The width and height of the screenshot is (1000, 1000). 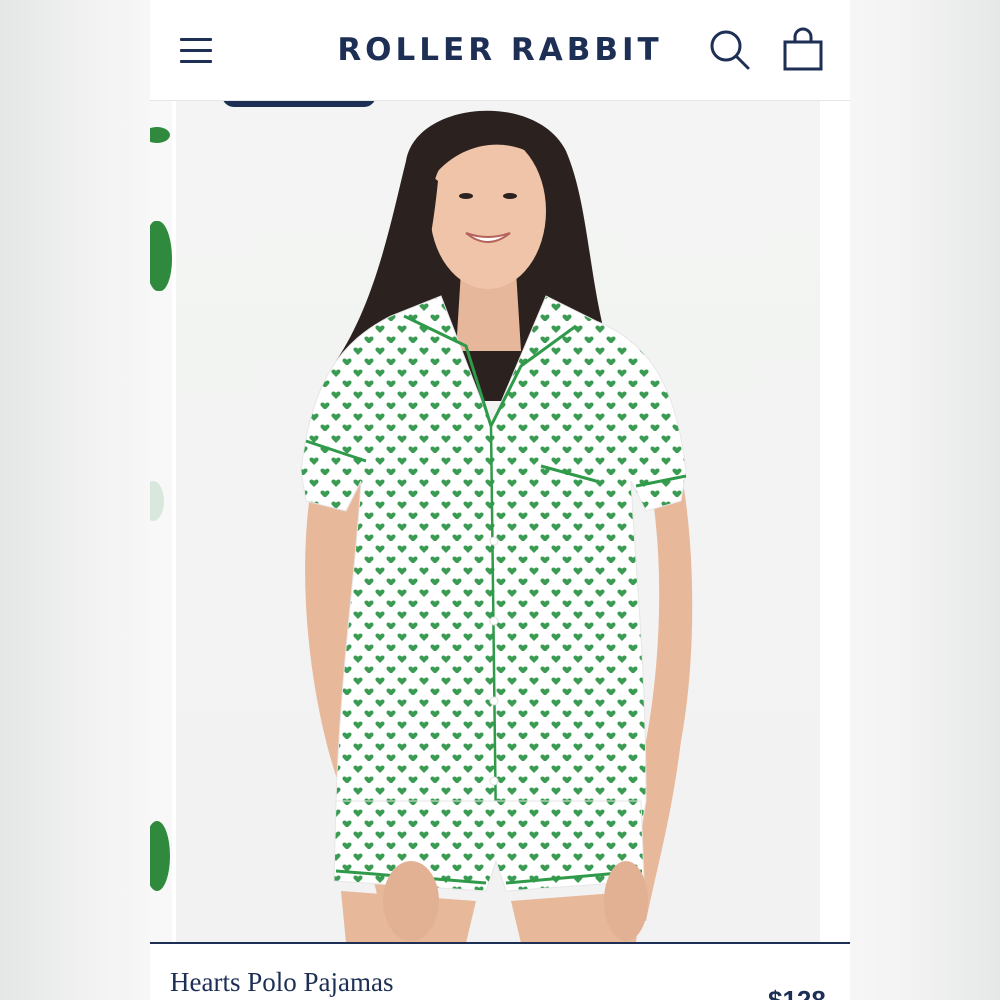 What do you see at coordinates (803, 50) in the screenshot?
I see `shopping-bag-icon` at bounding box center [803, 50].